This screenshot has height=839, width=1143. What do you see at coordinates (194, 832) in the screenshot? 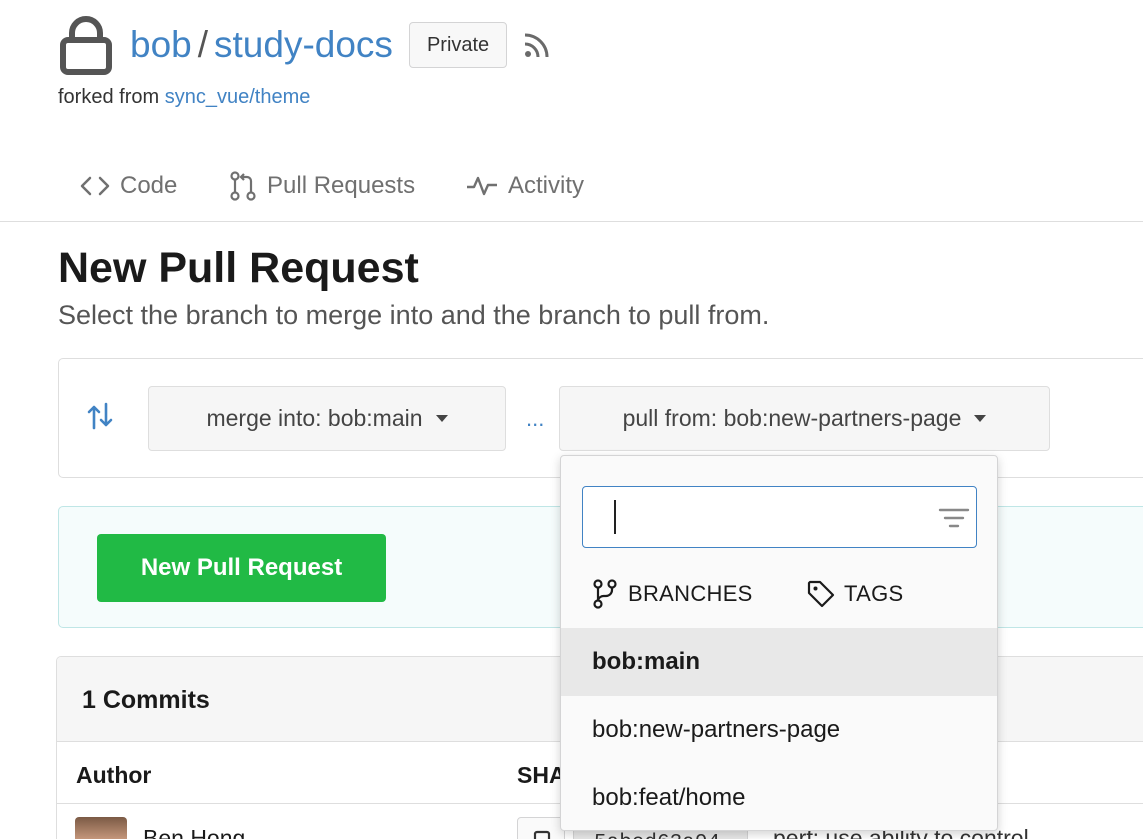
I see `commit-author: Ben Hong` at bounding box center [194, 832].